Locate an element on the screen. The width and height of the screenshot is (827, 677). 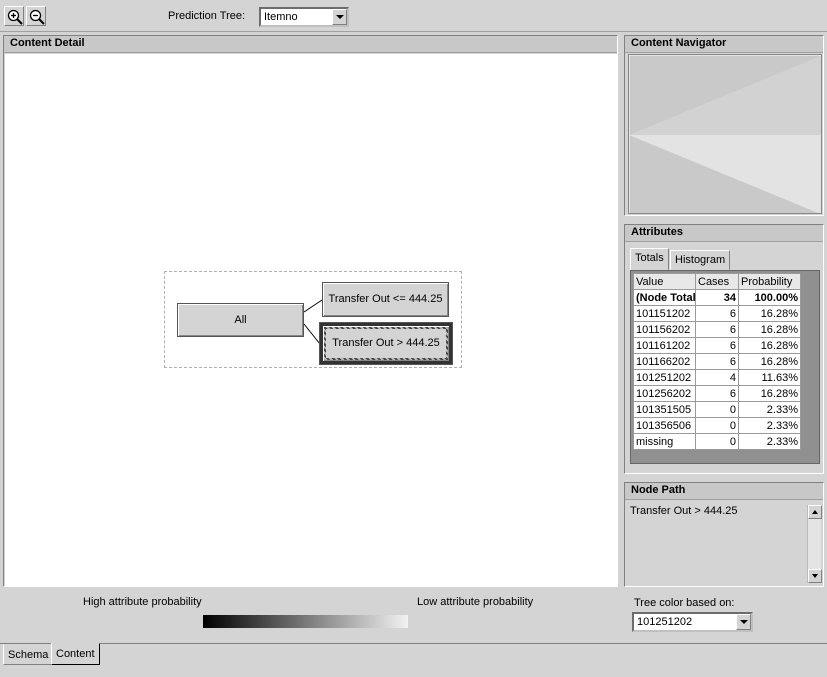
cell-value: (Node Total) is located at coordinates (664, 297).